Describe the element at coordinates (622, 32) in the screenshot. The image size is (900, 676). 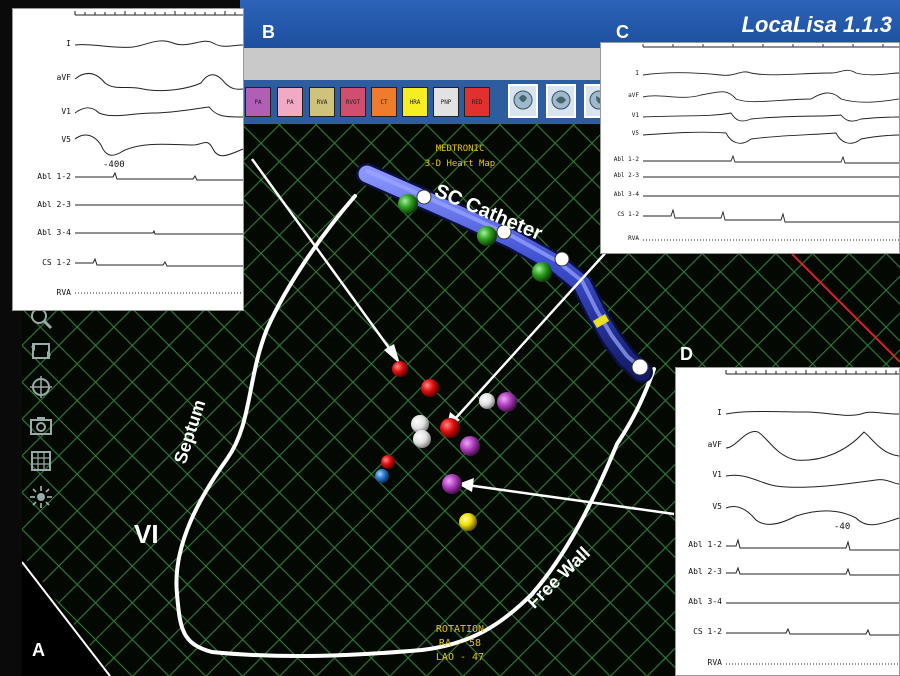
I see `panel-letter-c: C` at that location.